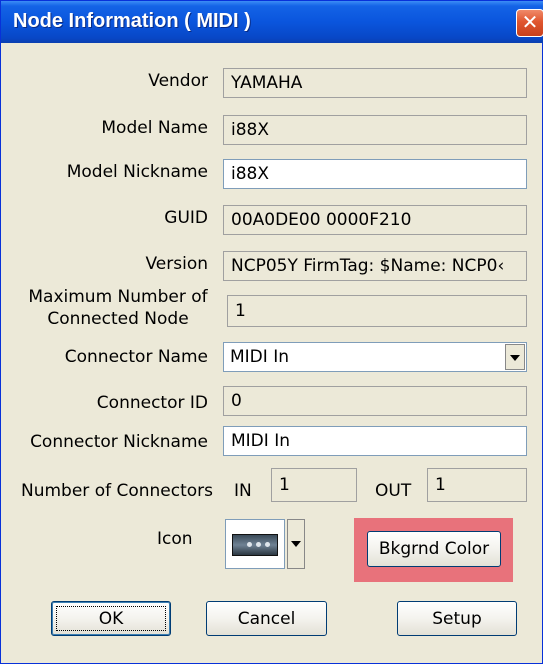 The image size is (543, 664). I want to click on connector-name-value: MIDI In, so click(259, 357).